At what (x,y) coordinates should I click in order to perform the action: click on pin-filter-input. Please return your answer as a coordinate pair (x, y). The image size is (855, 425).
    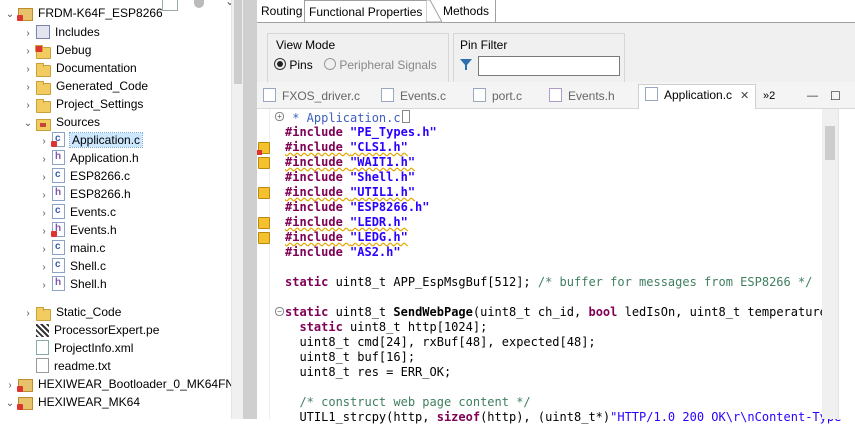
    Looking at the image, I should click on (549, 66).